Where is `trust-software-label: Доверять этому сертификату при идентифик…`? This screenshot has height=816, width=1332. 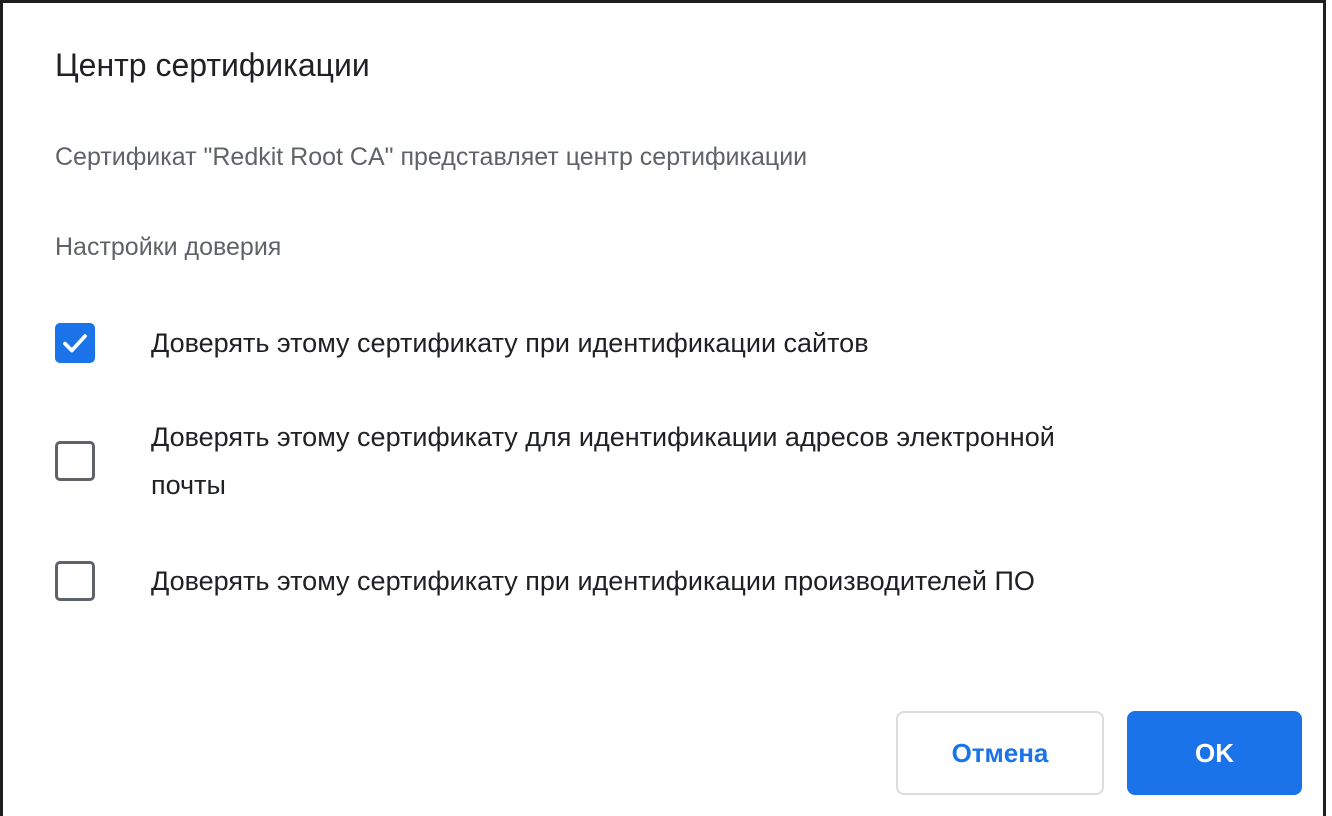 trust-software-label: Доверять этому сертификату при идентифик… is located at coordinates (593, 581).